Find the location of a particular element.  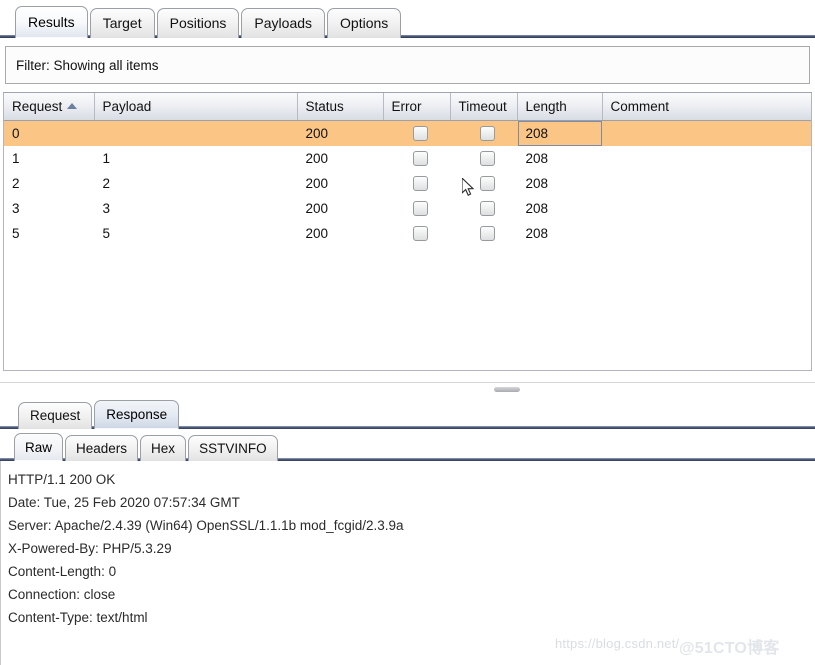

tab-headers-label: Headers is located at coordinates (102, 448).